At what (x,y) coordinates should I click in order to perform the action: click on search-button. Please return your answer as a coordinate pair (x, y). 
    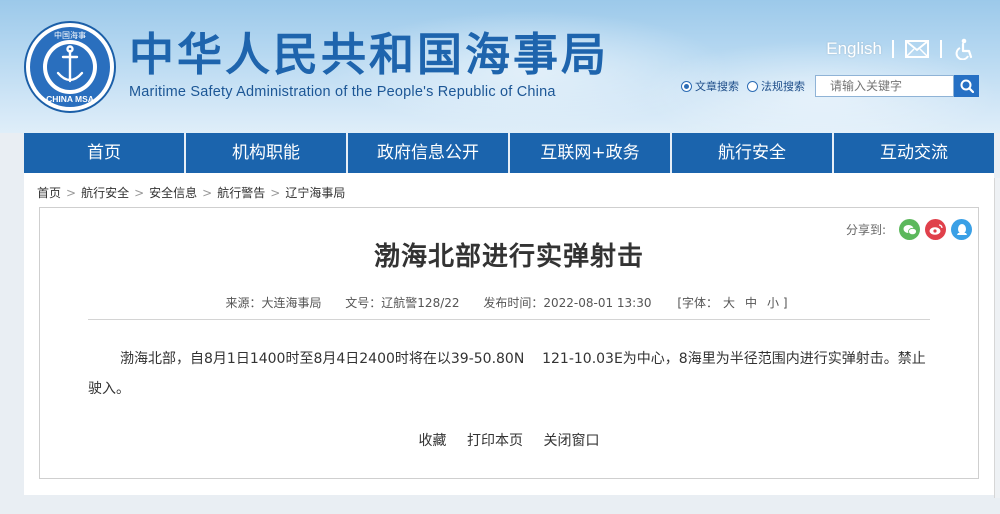
    Looking at the image, I should click on (966, 86).